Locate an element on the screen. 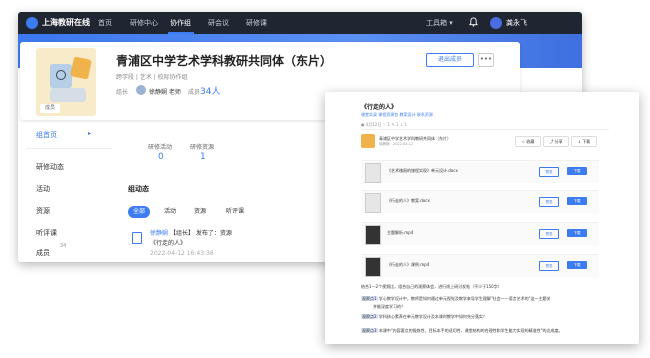 This screenshot has width=650, height=358. observation-tag: 观察点3 is located at coordinates (369, 330).